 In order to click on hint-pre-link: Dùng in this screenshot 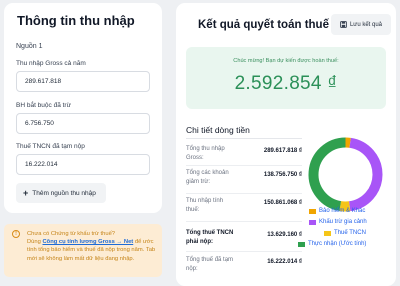, I will do `click(35, 242)`.